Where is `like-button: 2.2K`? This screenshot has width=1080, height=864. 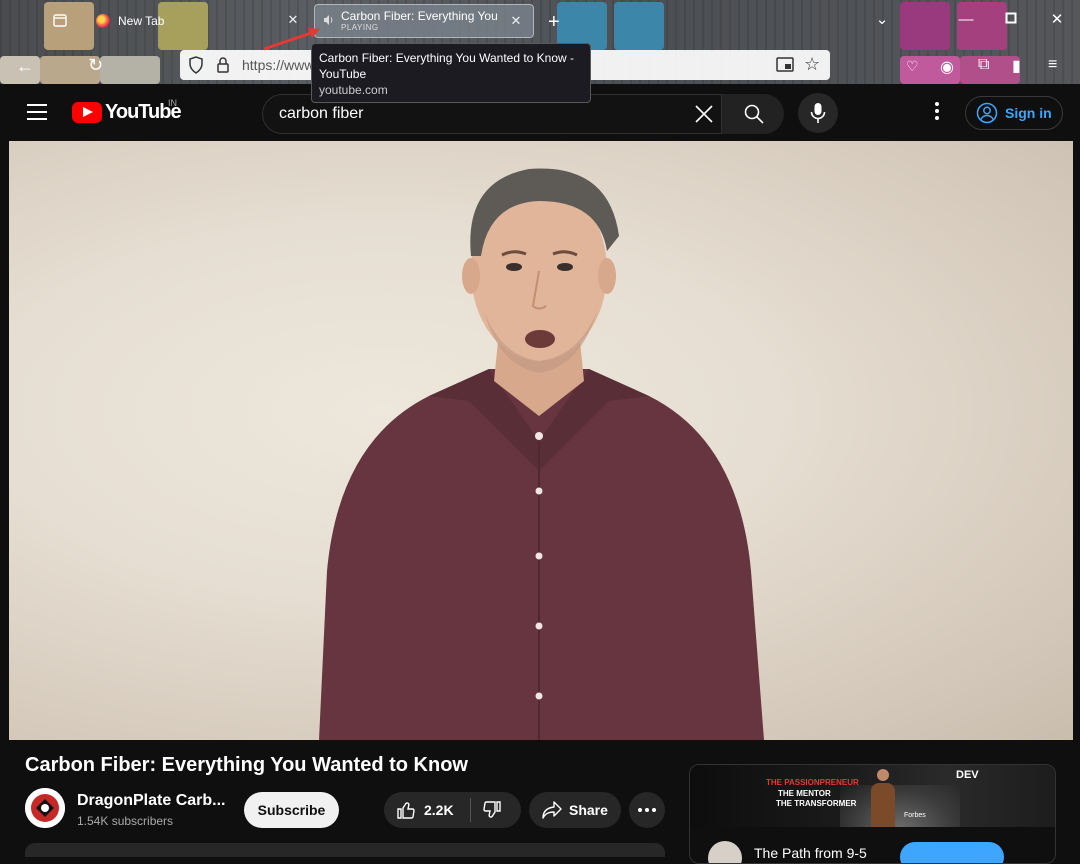 like-button: 2.2K is located at coordinates (427, 810).